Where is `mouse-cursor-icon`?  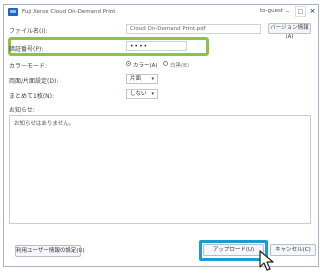 mouse-cursor-icon is located at coordinates (266, 260).